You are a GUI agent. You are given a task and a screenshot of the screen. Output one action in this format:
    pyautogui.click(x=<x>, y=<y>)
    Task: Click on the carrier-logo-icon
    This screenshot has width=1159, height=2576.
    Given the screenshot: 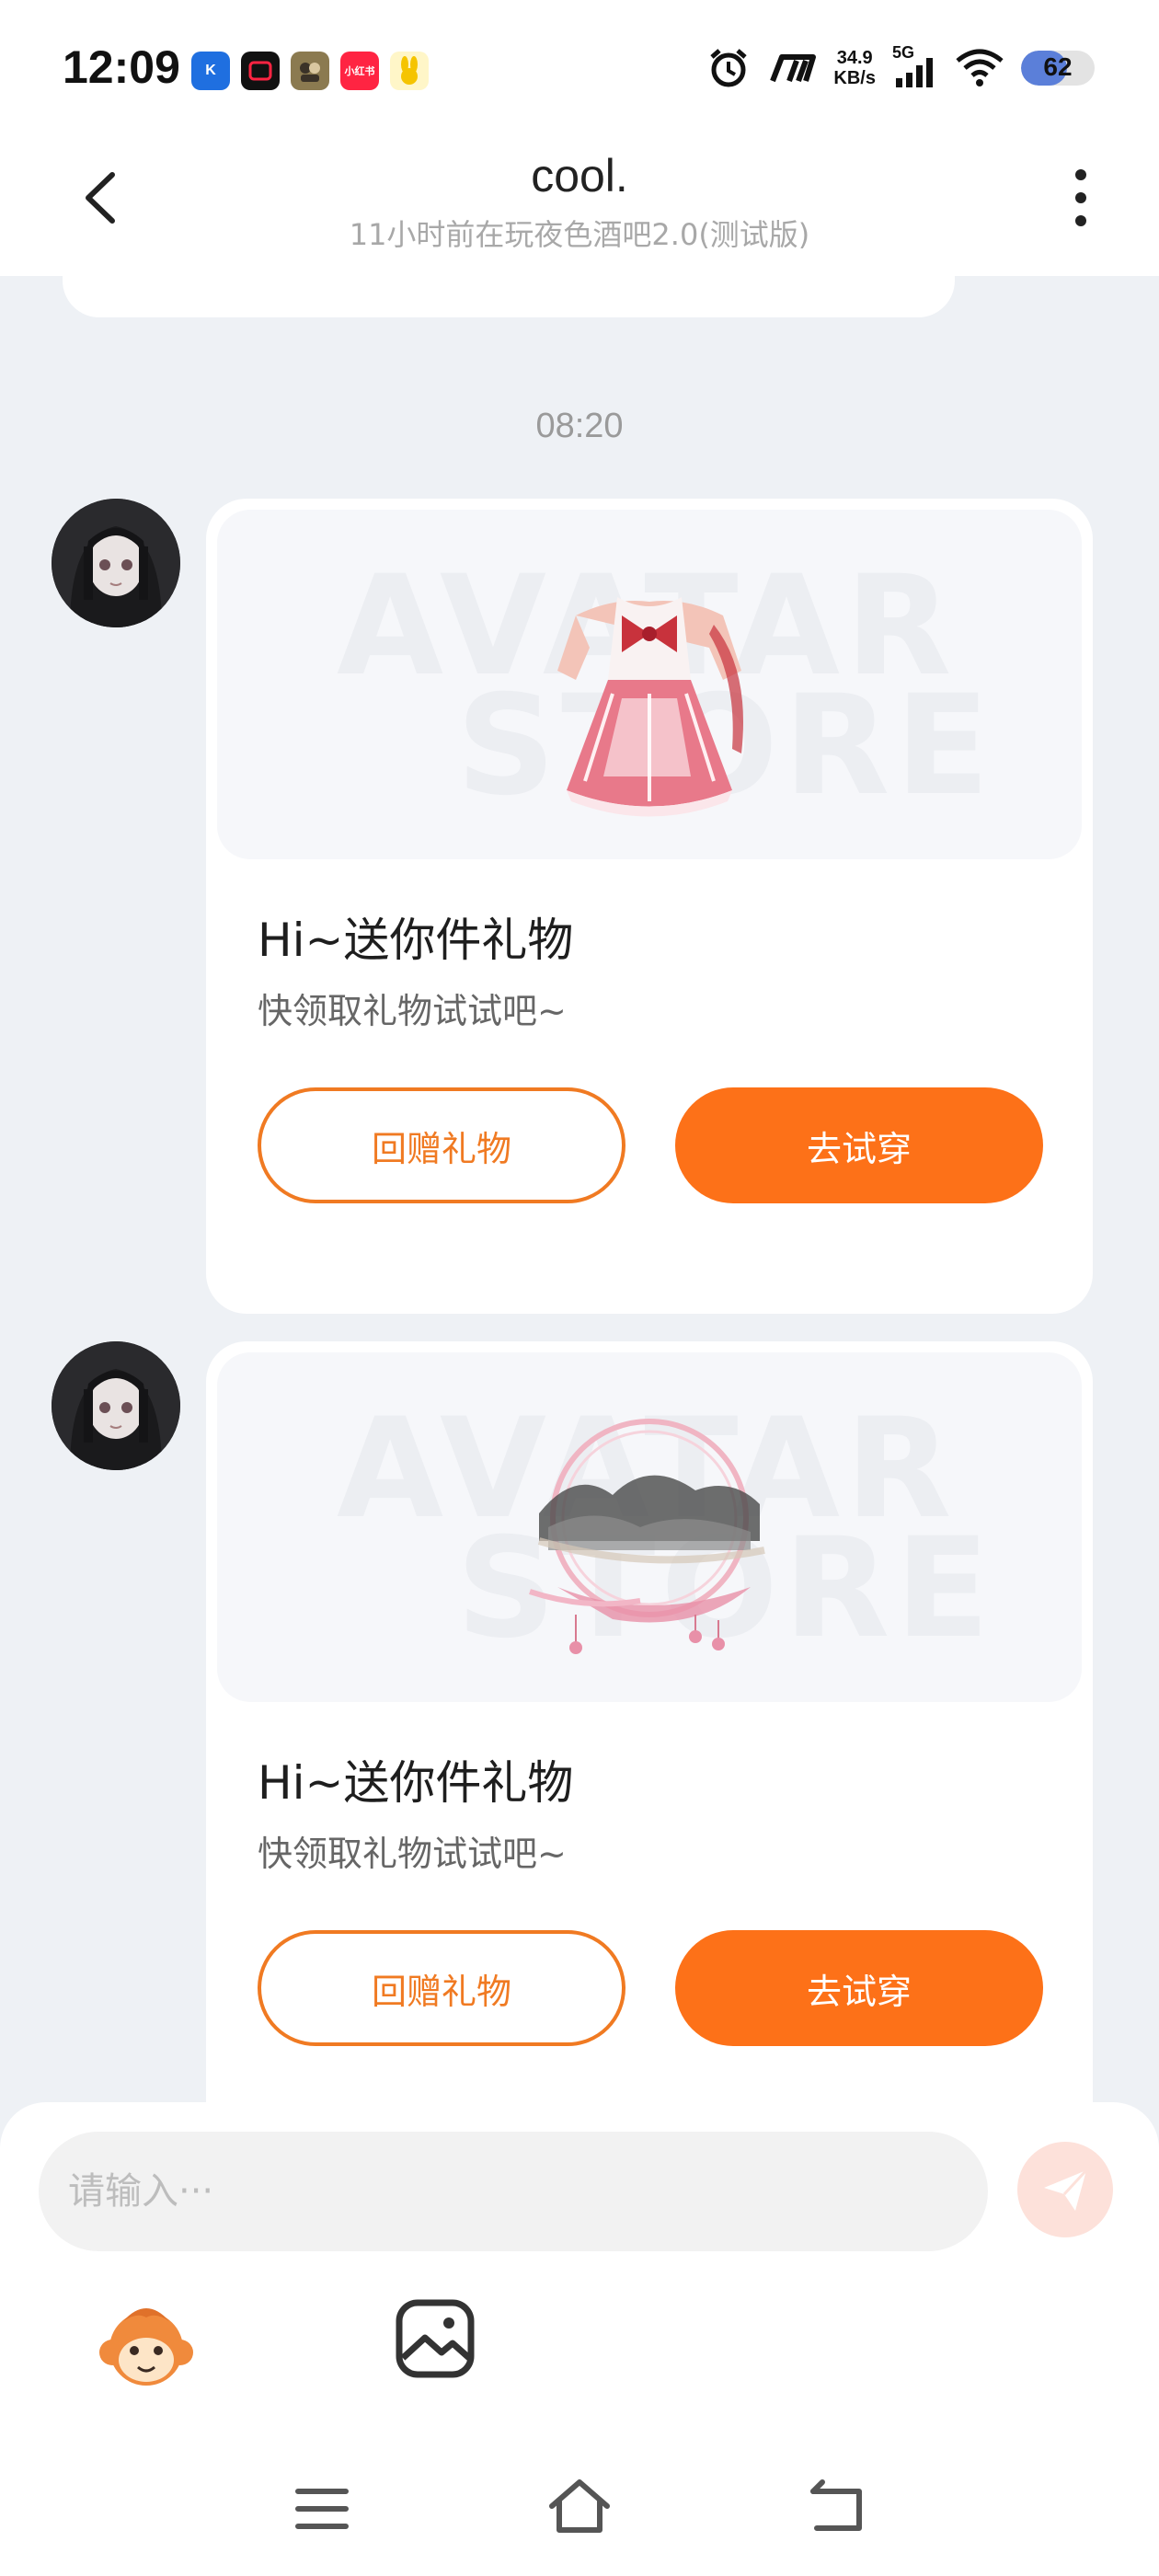 What is the action you would take?
    pyautogui.click(x=793, y=68)
    